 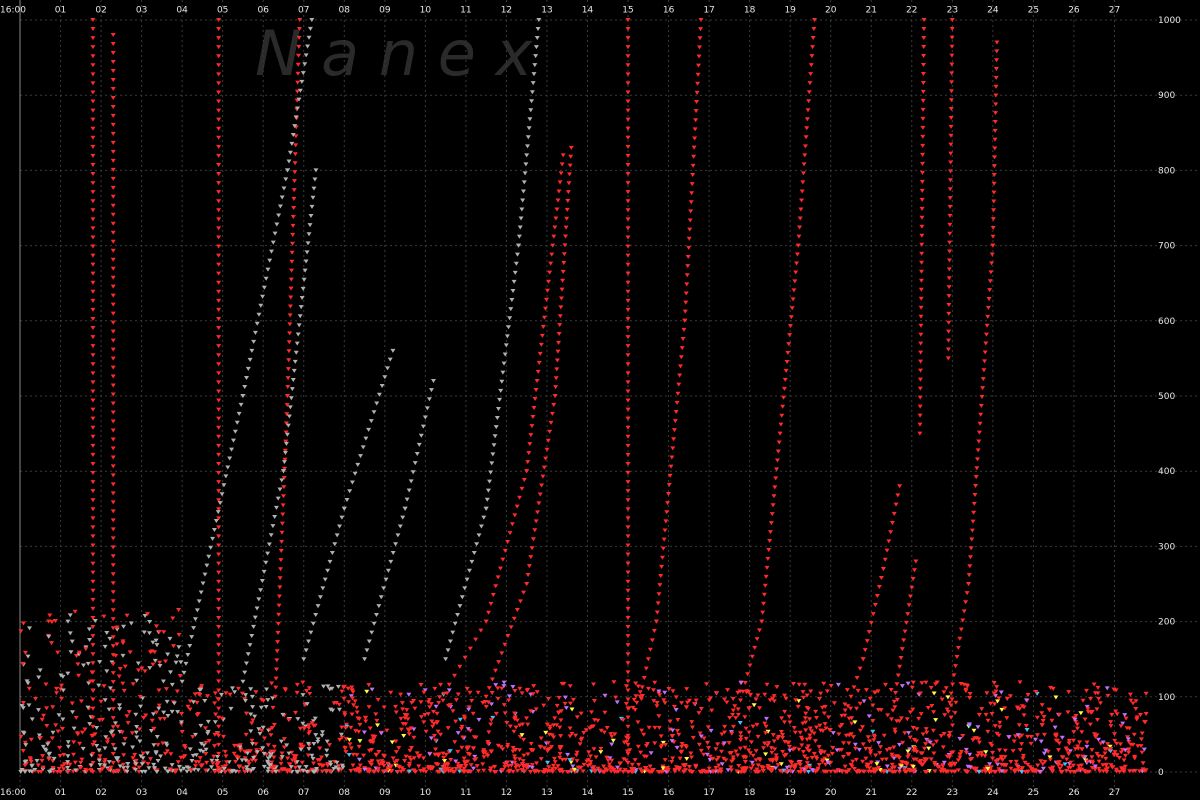 I want to click on y-tick-label: 500, so click(x=1166, y=397).